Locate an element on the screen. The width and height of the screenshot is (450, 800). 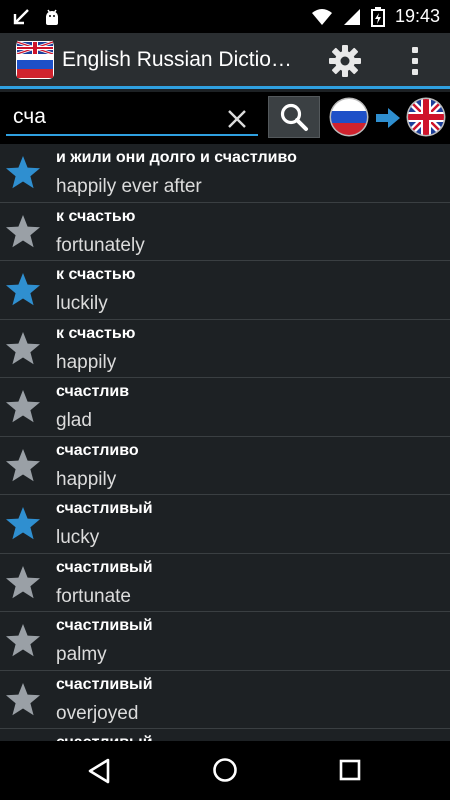
result-translation: lucky is located at coordinates (78, 537).